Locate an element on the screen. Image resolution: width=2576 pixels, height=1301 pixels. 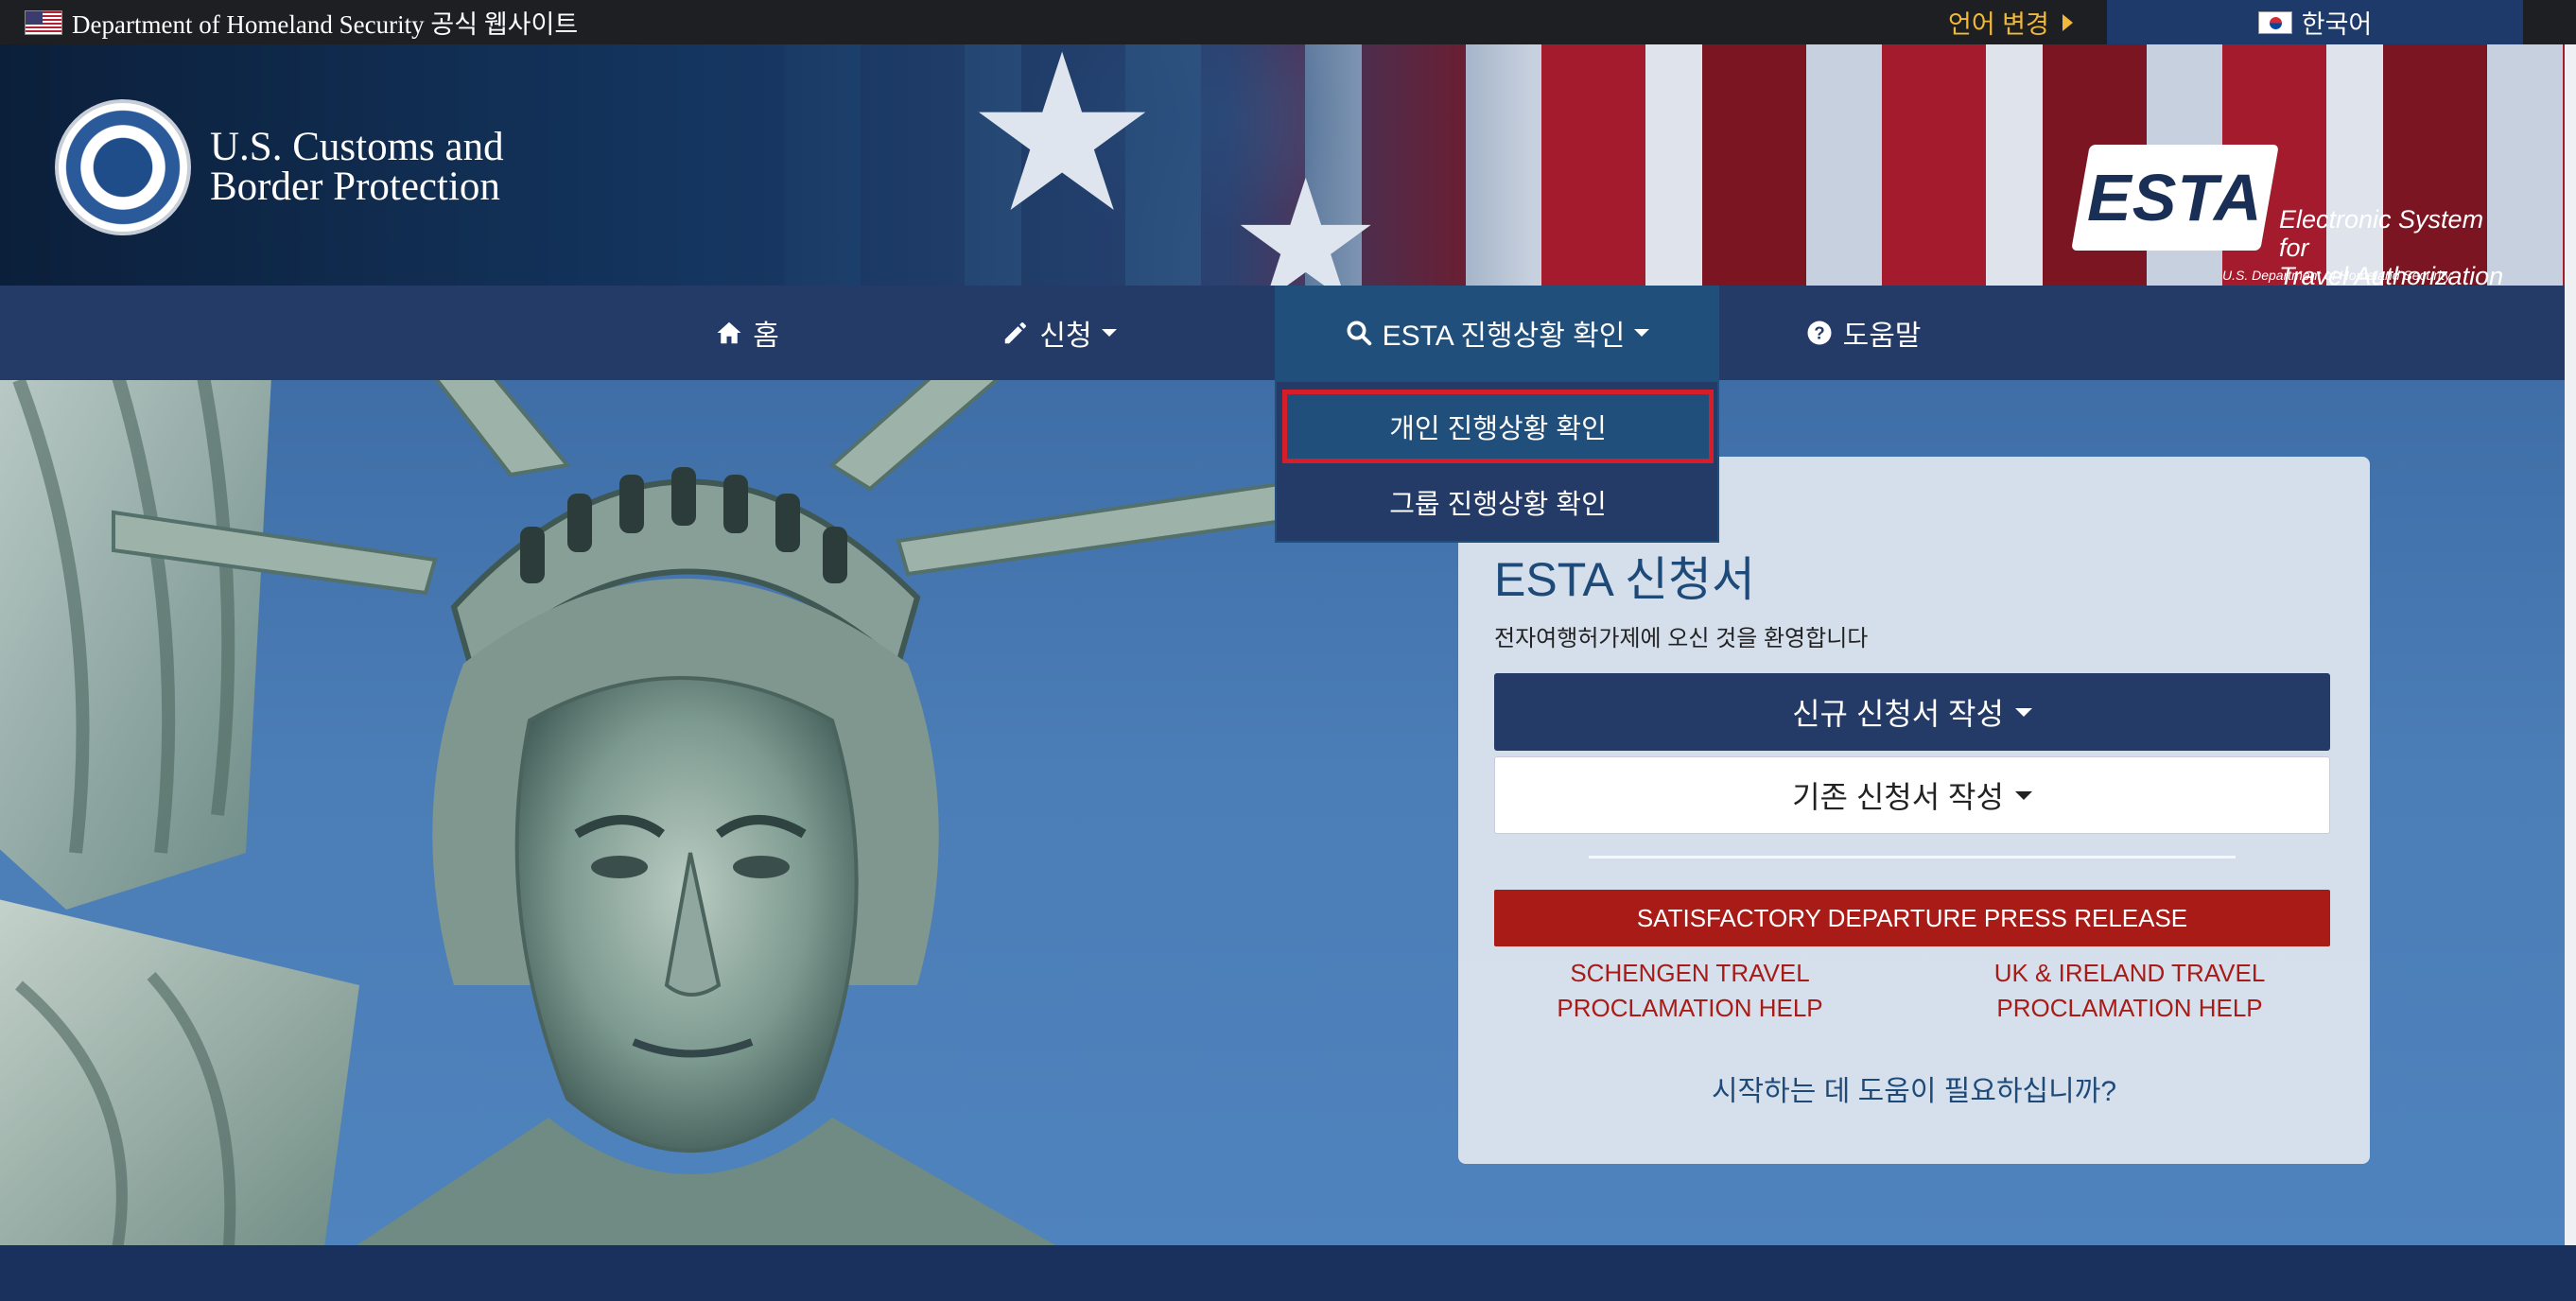
korean-flag-icon is located at coordinates (2274, 22).